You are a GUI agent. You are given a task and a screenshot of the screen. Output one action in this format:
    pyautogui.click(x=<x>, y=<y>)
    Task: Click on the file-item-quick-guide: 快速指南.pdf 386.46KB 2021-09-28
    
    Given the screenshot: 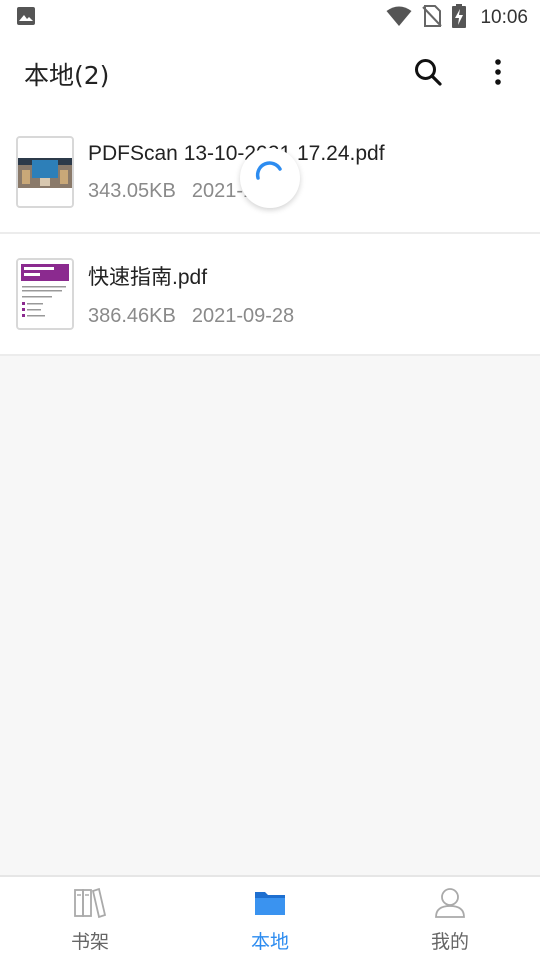 What is the action you would take?
    pyautogui.click(x=270, y=295)
    